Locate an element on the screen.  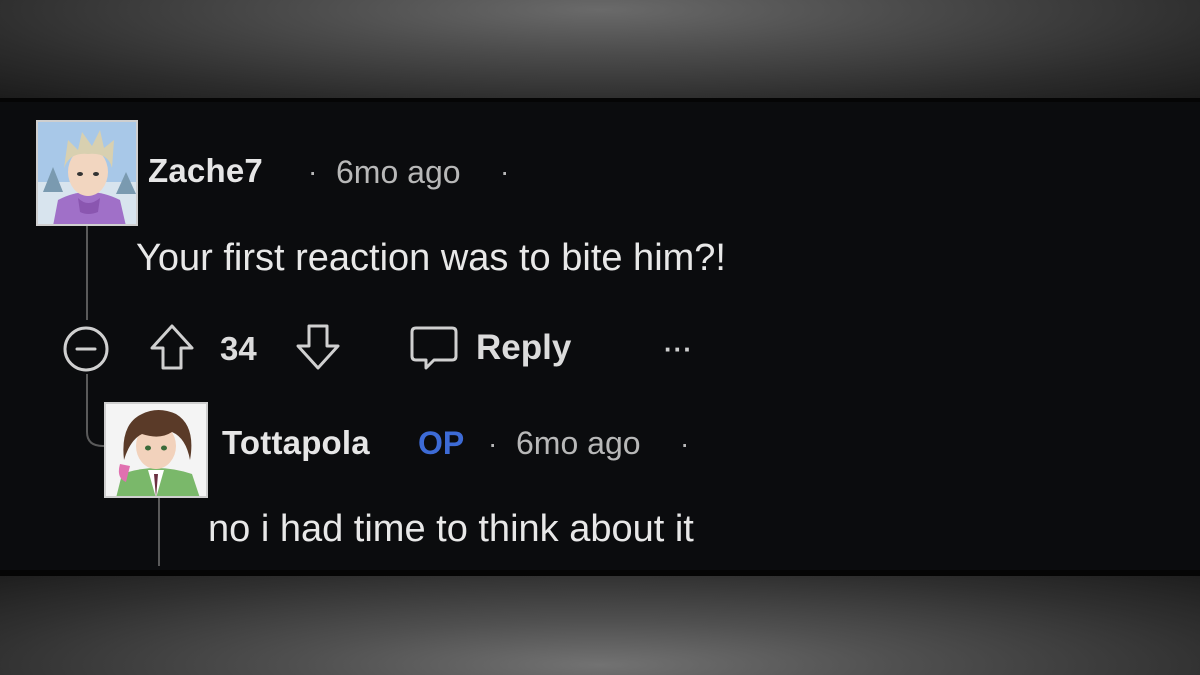
comment-text: Your first reaction was to bite him?! is located at coordinates (431, 258).